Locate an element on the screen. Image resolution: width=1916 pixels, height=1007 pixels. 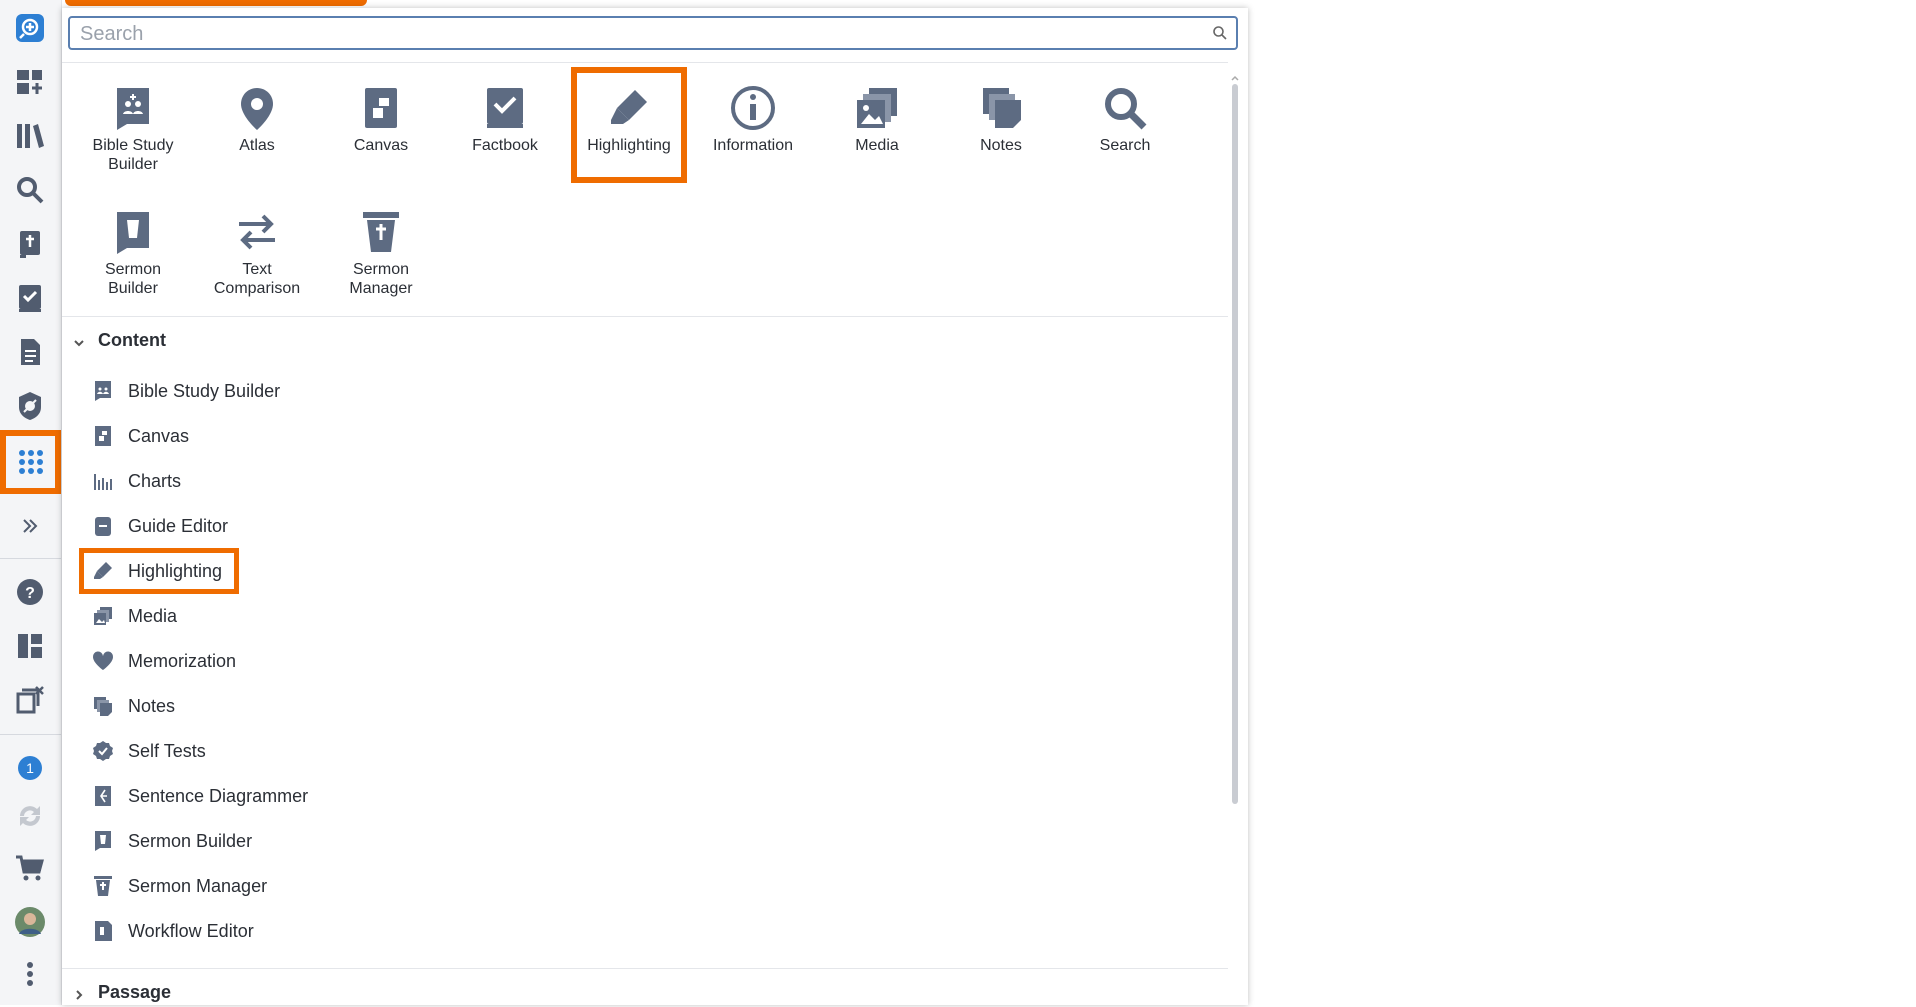
logo-icon is located at coordinates (30, 28).